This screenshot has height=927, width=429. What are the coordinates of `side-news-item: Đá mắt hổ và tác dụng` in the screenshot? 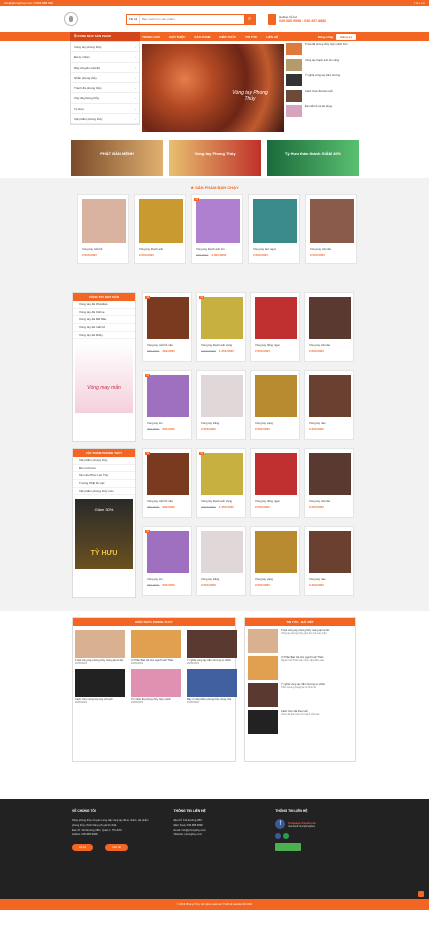 It's located at (322, 112).